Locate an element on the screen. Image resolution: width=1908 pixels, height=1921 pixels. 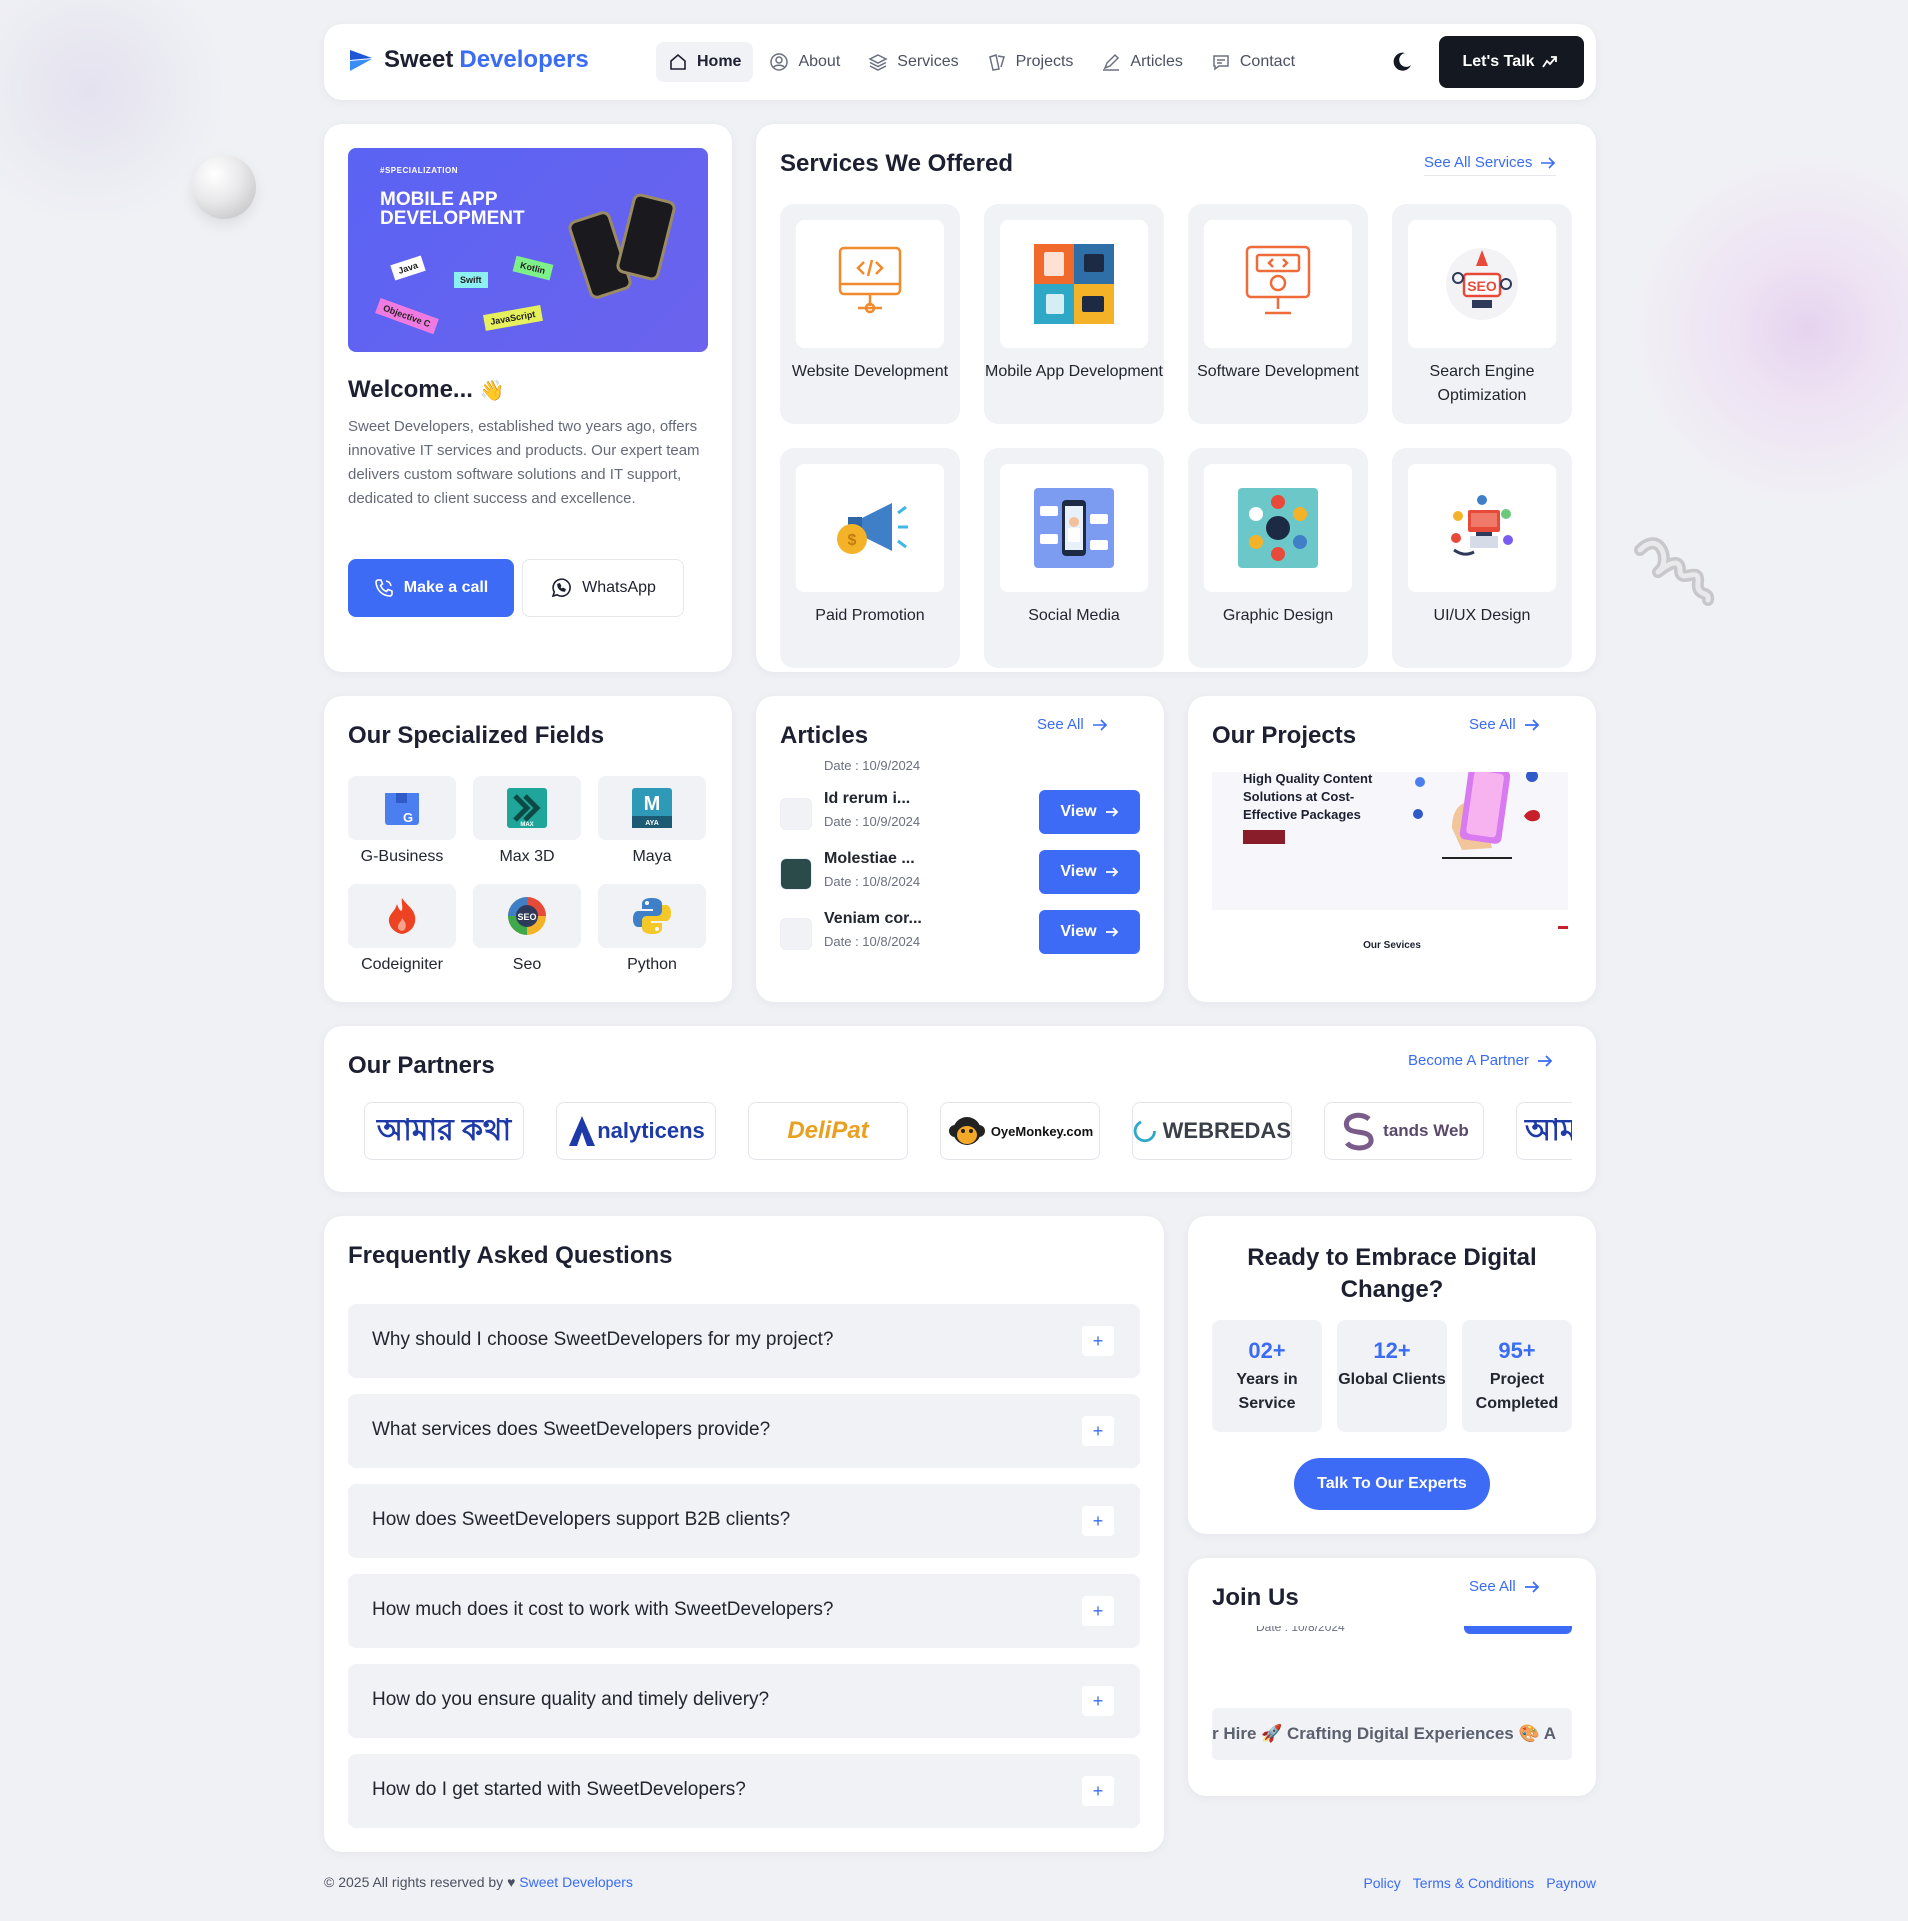
article-thumbnail is located at coordinates (796, 874).